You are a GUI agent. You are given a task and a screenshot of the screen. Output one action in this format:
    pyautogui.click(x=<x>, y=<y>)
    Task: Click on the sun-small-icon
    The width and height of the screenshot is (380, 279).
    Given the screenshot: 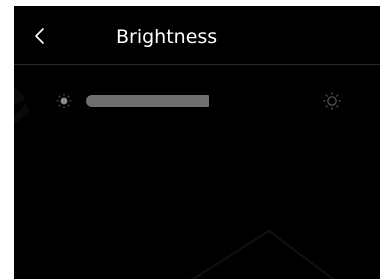 What is the action you would take?
    pyautogui.click(x=64, y=101)
    